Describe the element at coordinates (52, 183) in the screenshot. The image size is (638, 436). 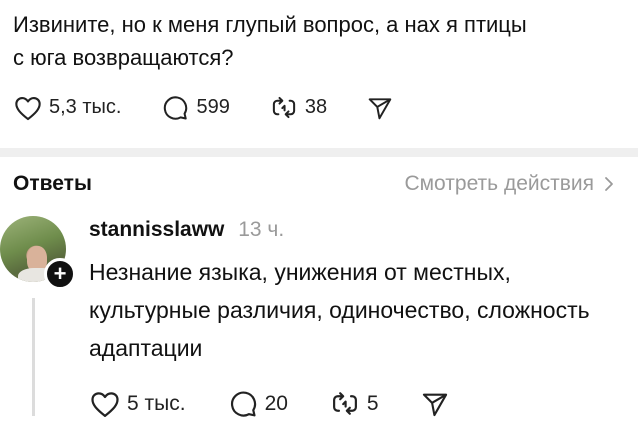
I see `replies-title: Ответы` at that location.